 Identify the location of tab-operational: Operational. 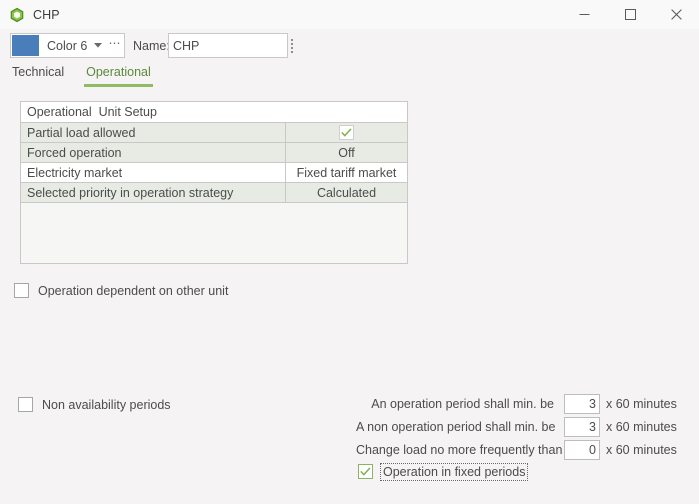
(118, 75).